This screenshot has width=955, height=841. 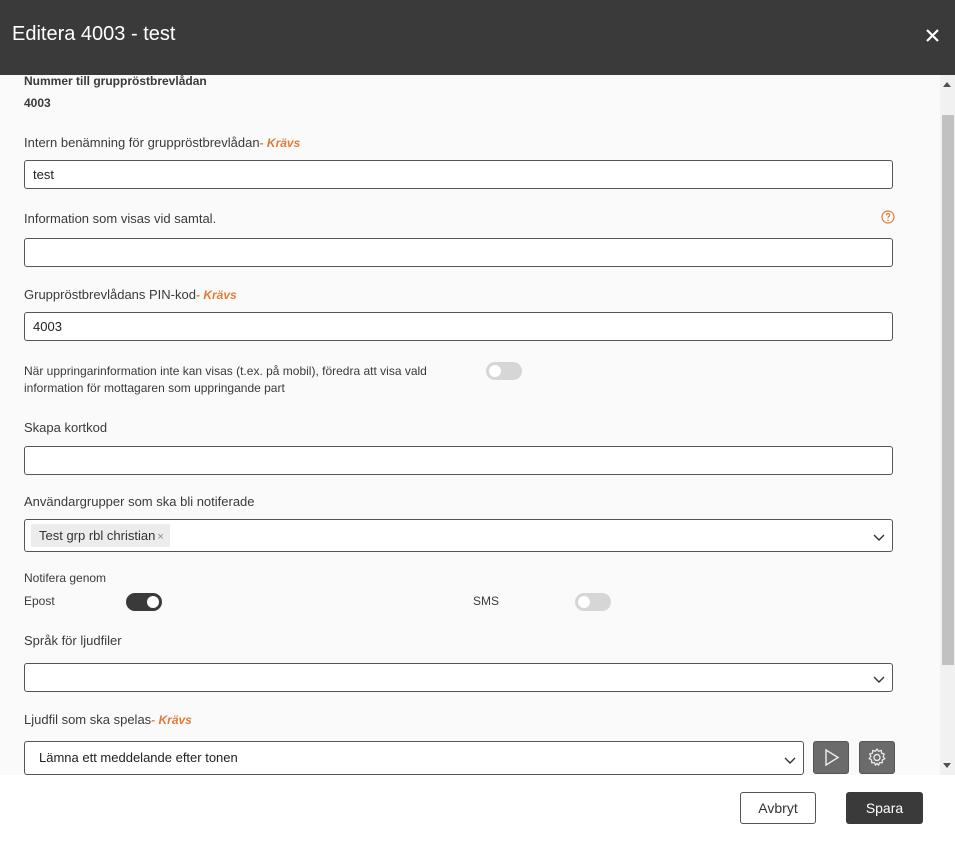 I want to click on language-label: Språk för ljudfiler, so click(x=73, y=640).